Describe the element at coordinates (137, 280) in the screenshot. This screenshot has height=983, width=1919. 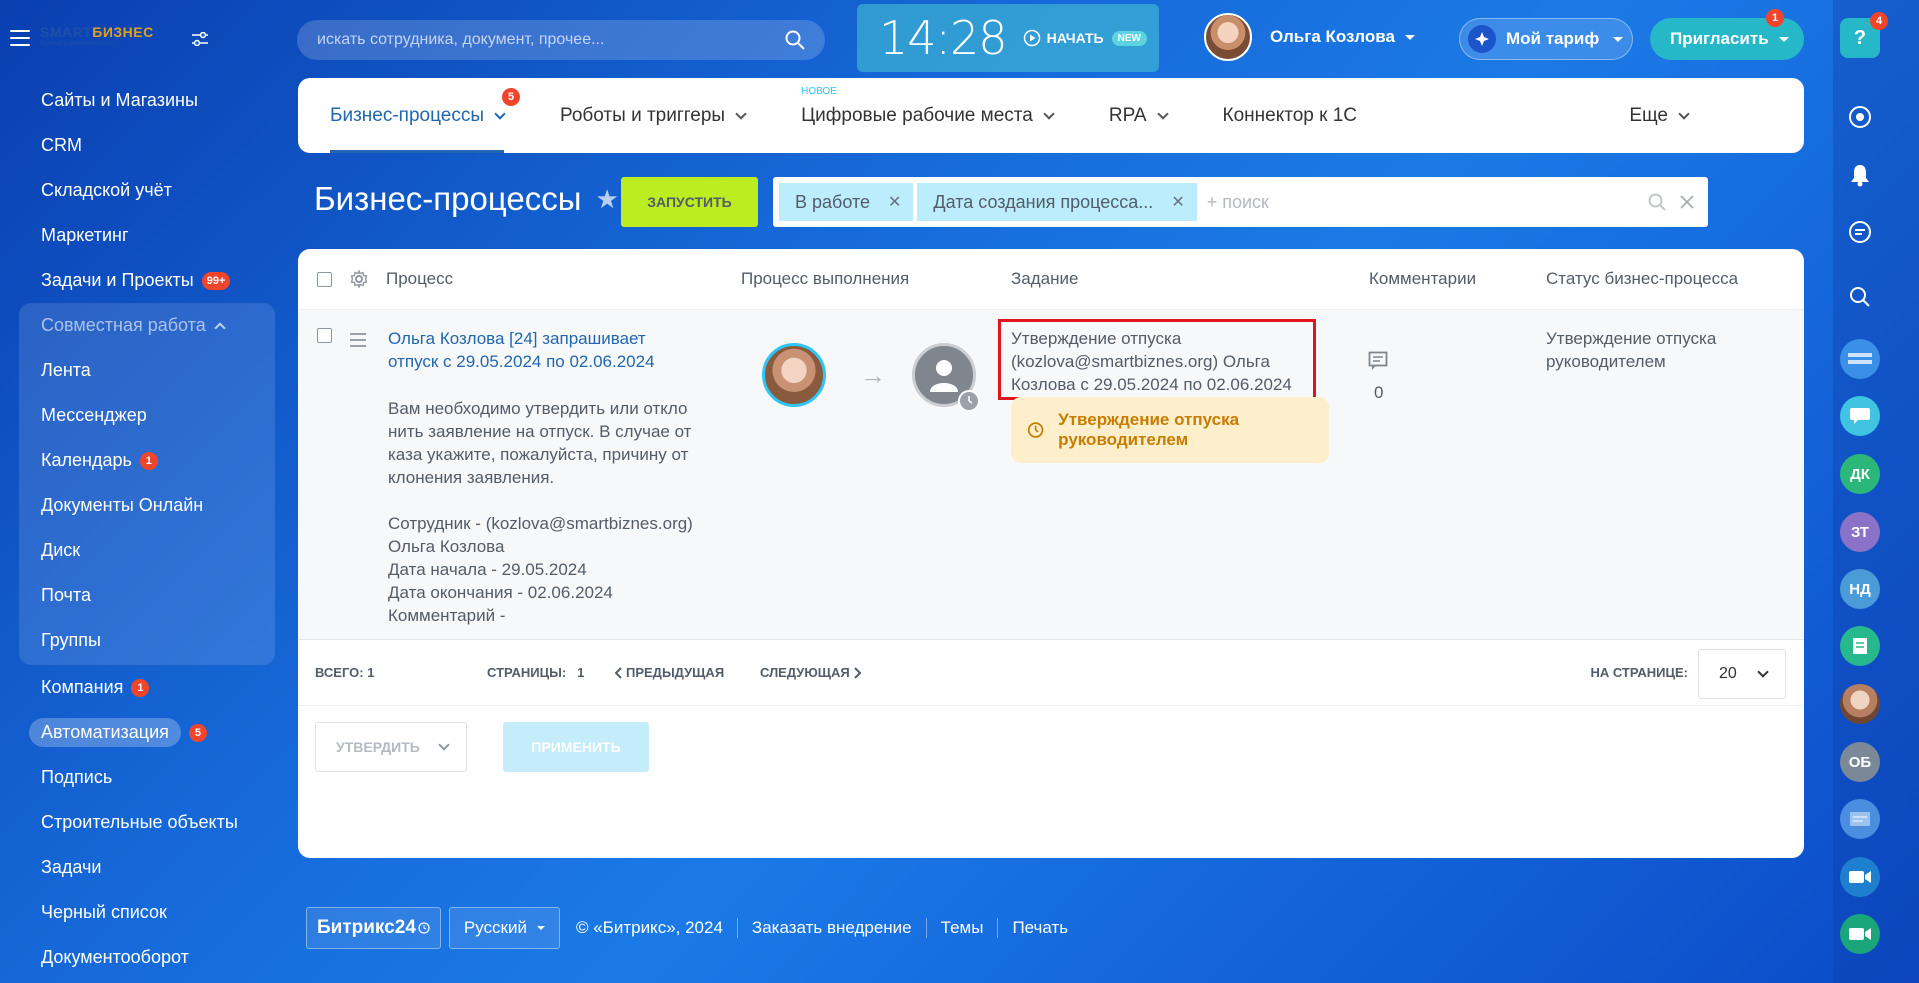
I see `sidebar-item-tasks-projects: Задачи и Проекты 99+` at that location.